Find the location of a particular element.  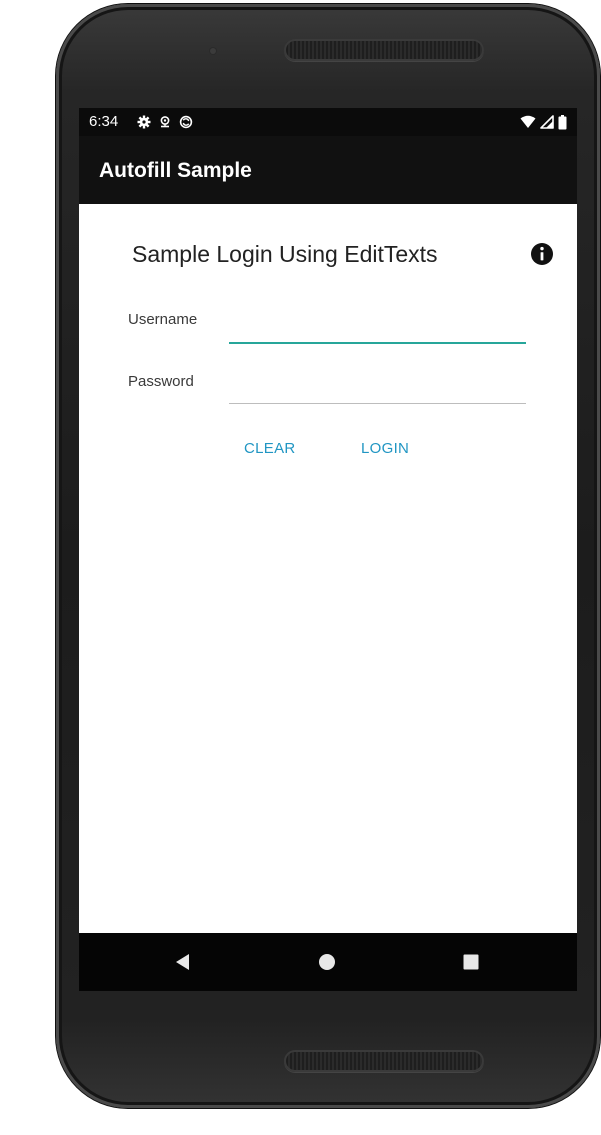

info-icon is located at coordinates (542, 254).